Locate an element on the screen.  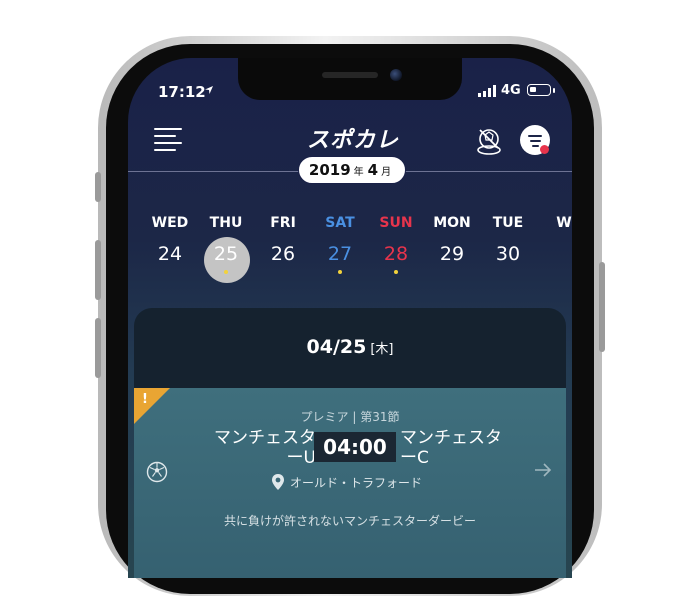
selected-date-header: 04/25 [木] is located at coordinates (350, 347).